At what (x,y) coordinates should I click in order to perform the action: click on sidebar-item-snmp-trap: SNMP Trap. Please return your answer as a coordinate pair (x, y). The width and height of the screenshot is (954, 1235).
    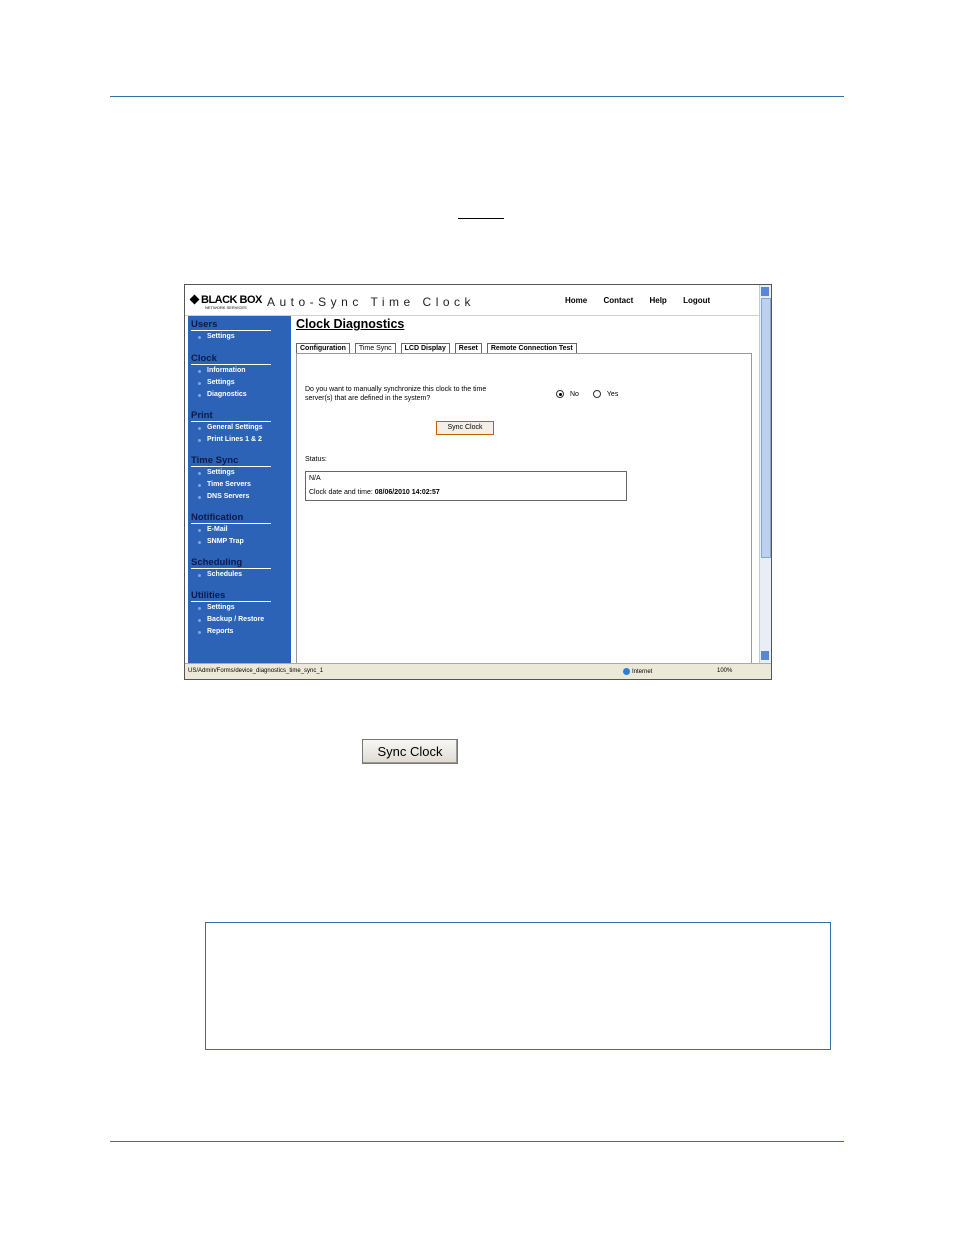
    Looking at the image, I should click on (241, 542).